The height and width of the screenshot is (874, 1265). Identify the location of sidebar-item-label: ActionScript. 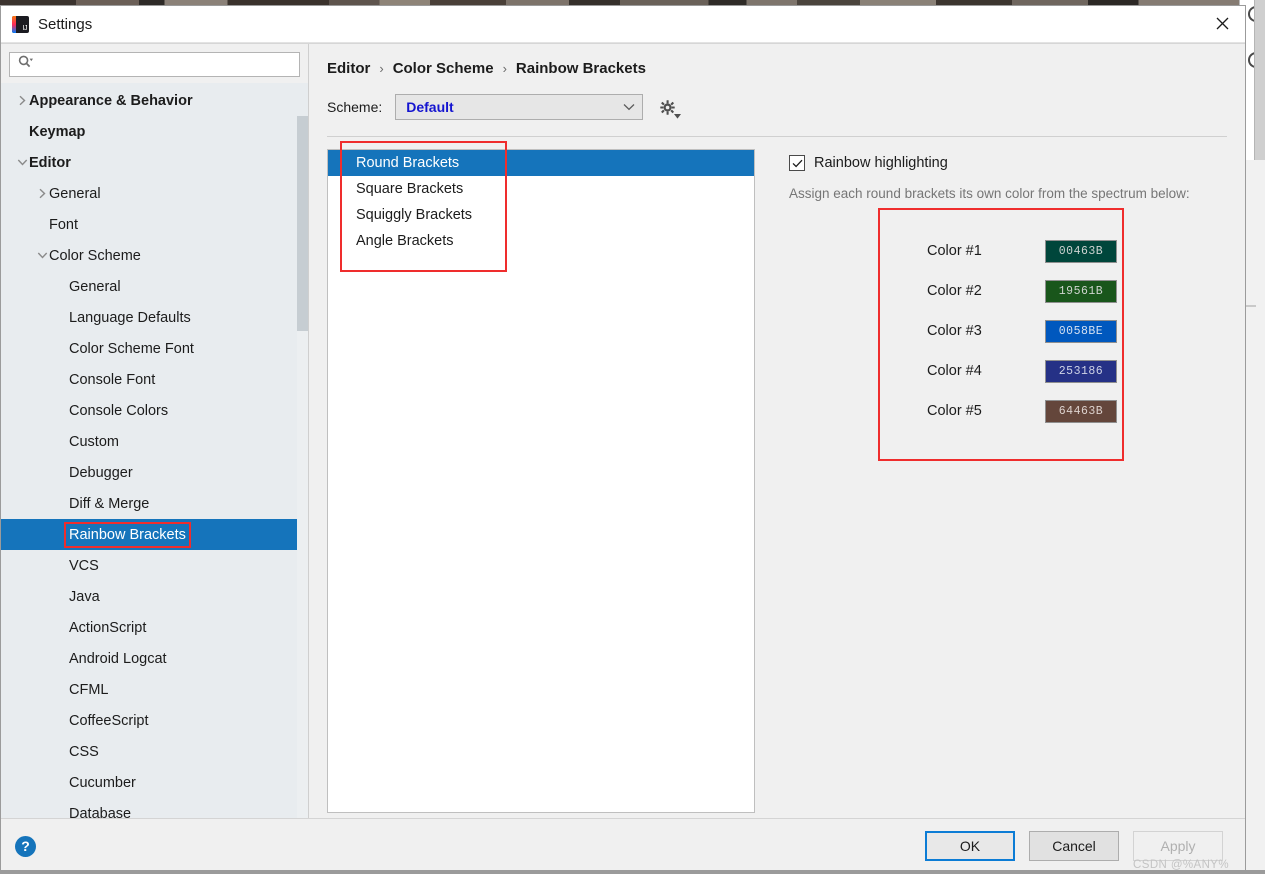
(108, 627).